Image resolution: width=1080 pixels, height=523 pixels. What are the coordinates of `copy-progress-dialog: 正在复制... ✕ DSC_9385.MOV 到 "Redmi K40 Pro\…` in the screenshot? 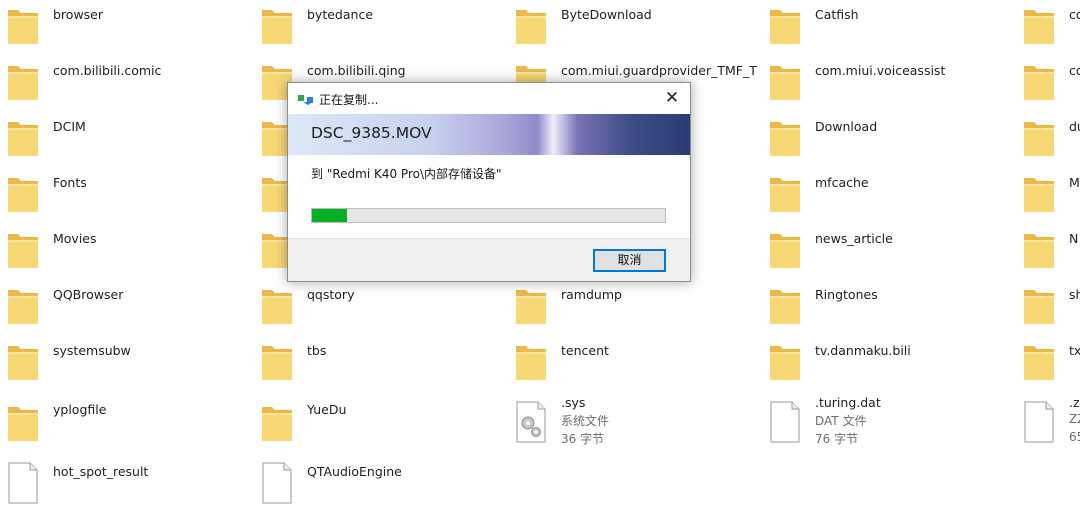 It's located at (489, 182).